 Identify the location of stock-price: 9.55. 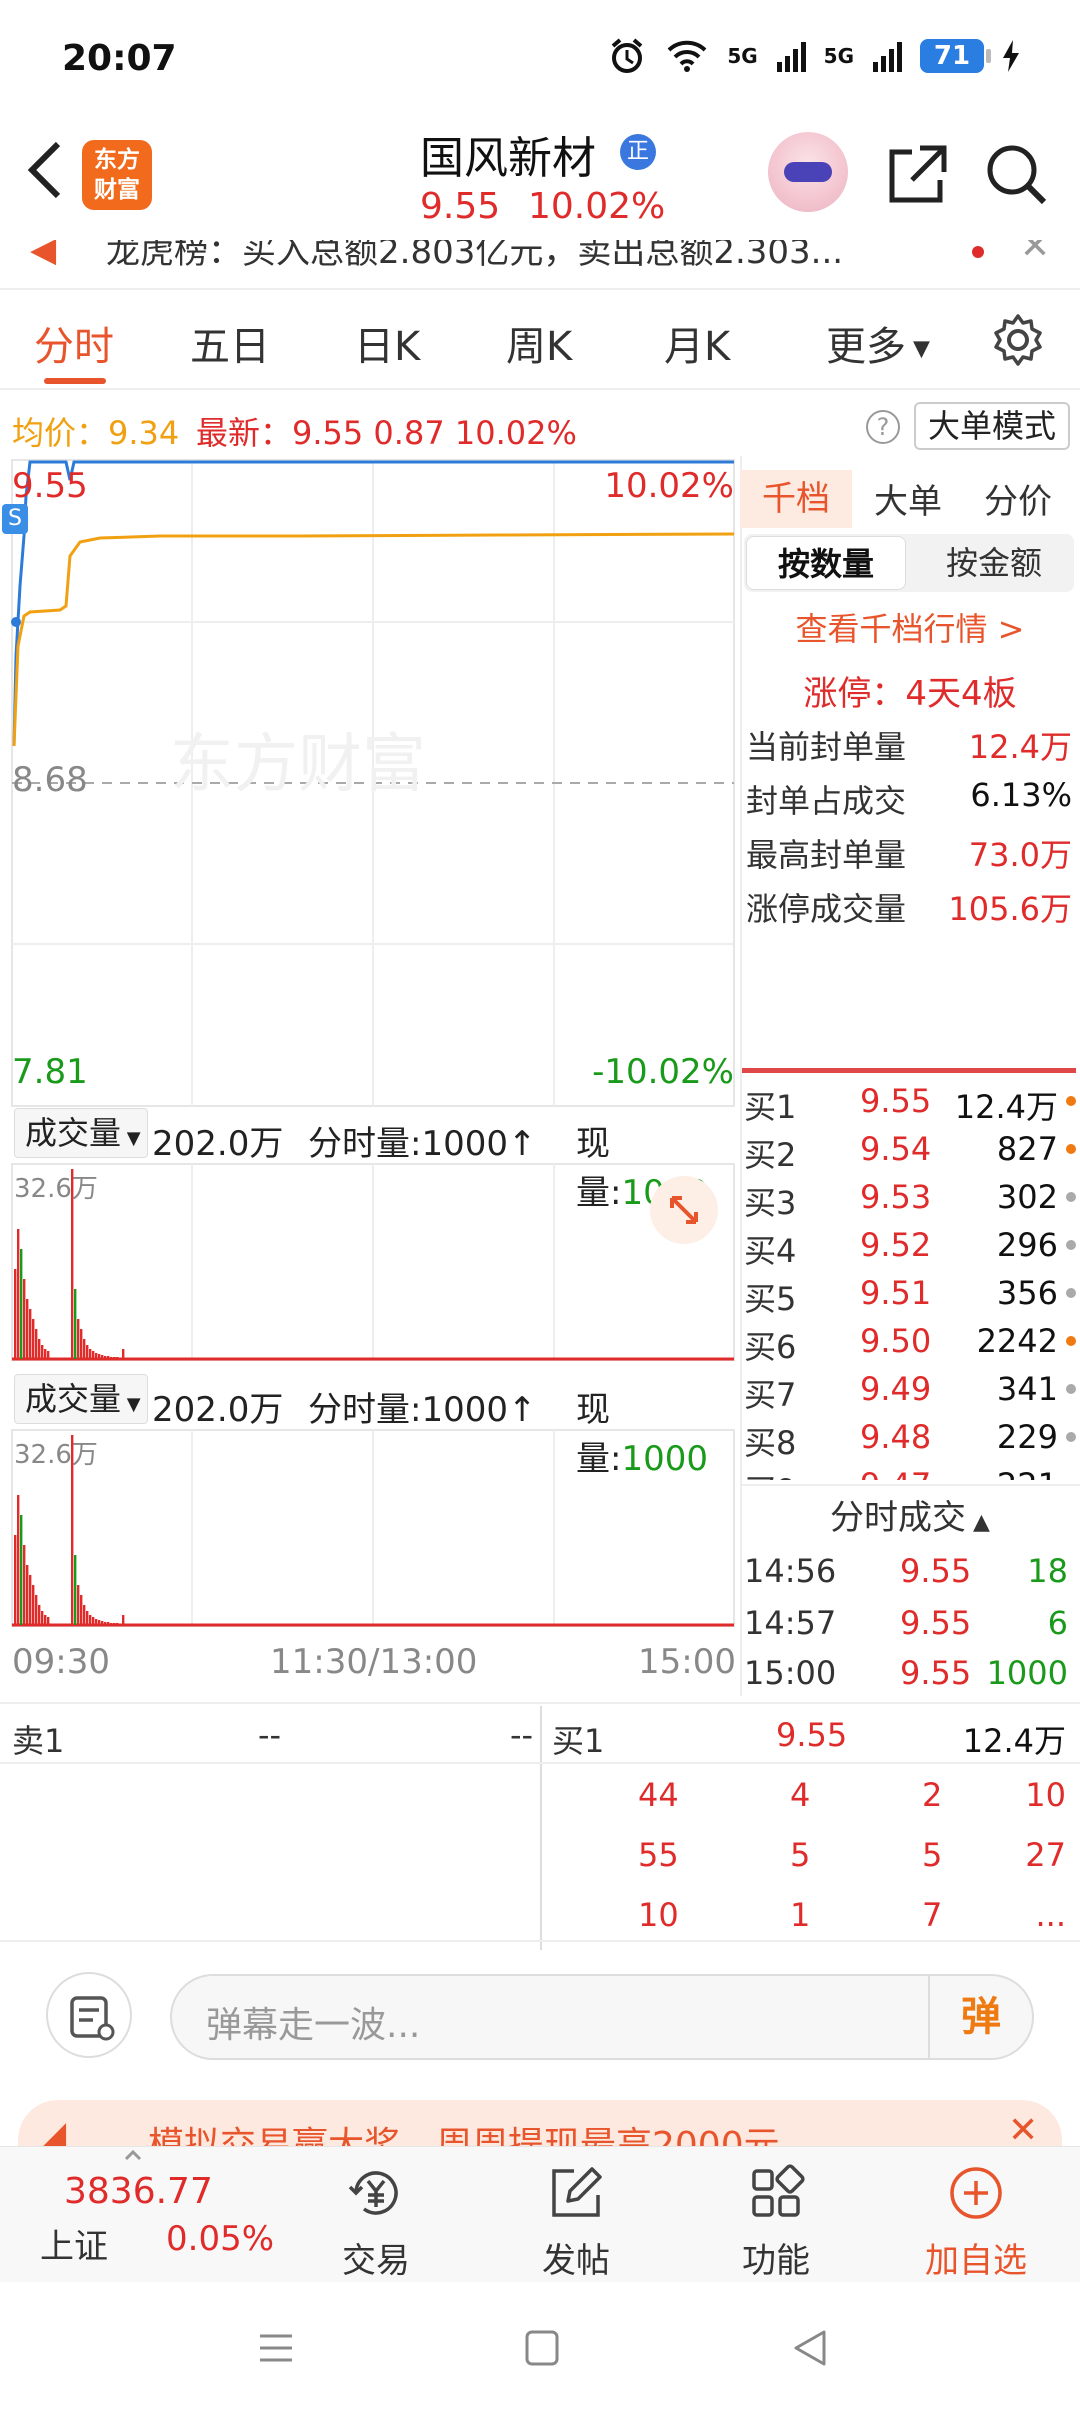
(460, 206).